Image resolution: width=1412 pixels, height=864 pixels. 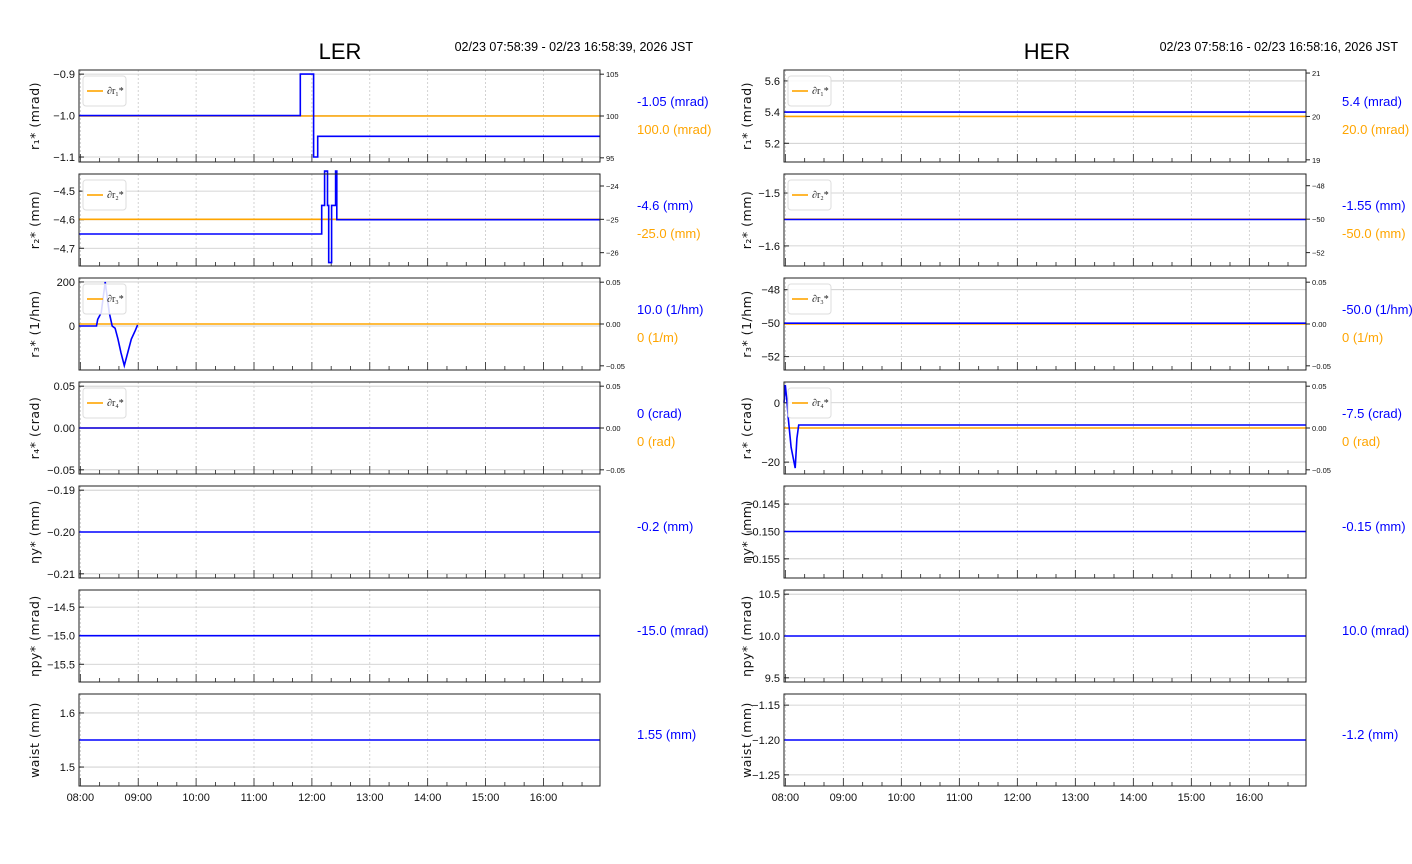 What do you see at coordinates (809, 195) in the screenshot?
I see `legend: ∂r₂*` at bounding box center [809, 195].